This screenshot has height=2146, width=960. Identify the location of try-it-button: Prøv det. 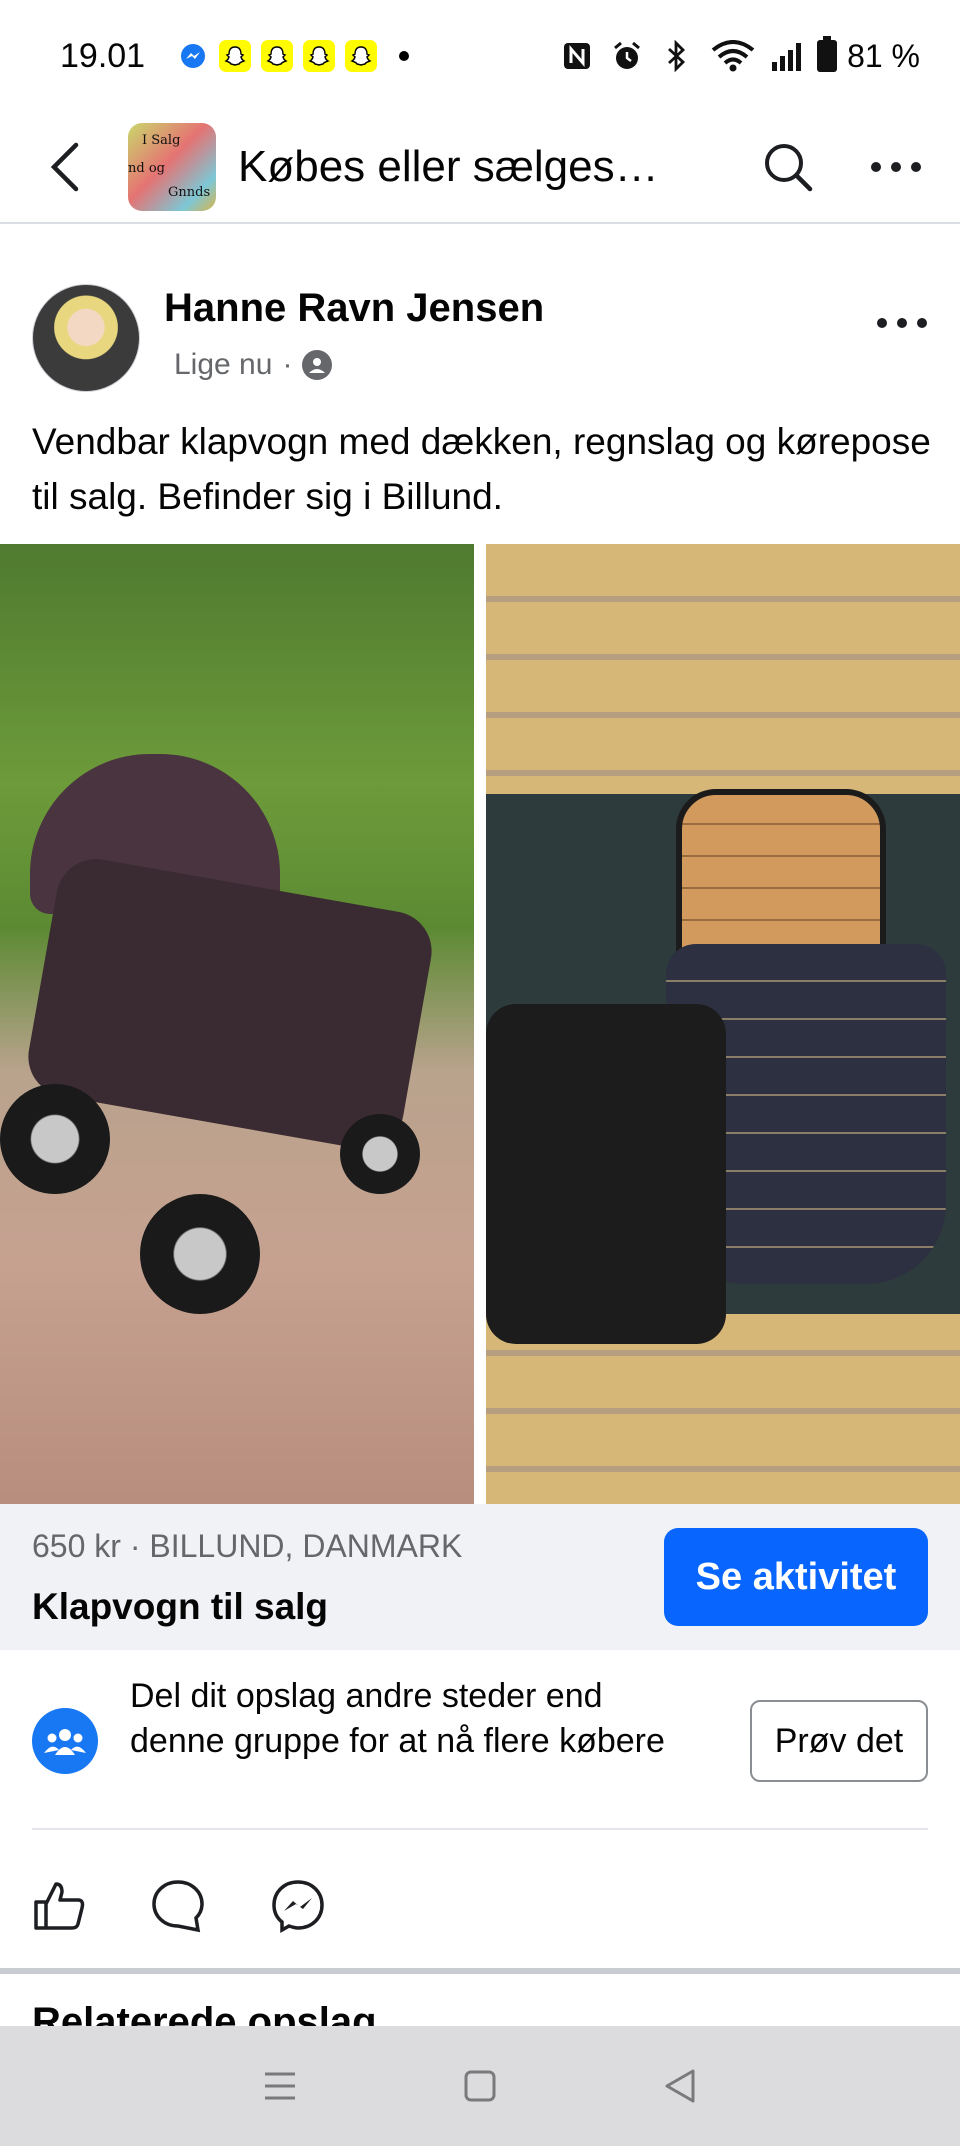
(839, 1741).